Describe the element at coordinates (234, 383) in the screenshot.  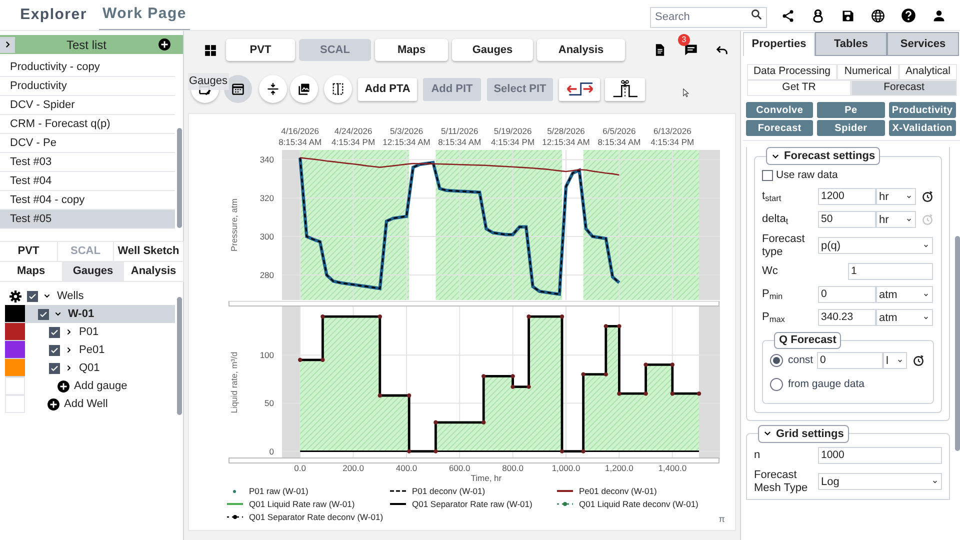
I see `axis-label: Liquid rate, m³/d` at that location.